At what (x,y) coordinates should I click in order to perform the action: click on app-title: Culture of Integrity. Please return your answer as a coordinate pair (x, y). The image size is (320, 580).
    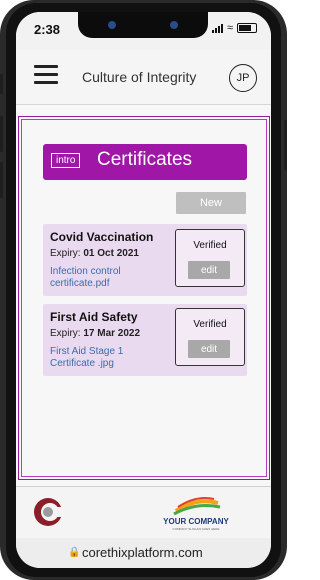
    Looking at the image, I should click on (139, 77).